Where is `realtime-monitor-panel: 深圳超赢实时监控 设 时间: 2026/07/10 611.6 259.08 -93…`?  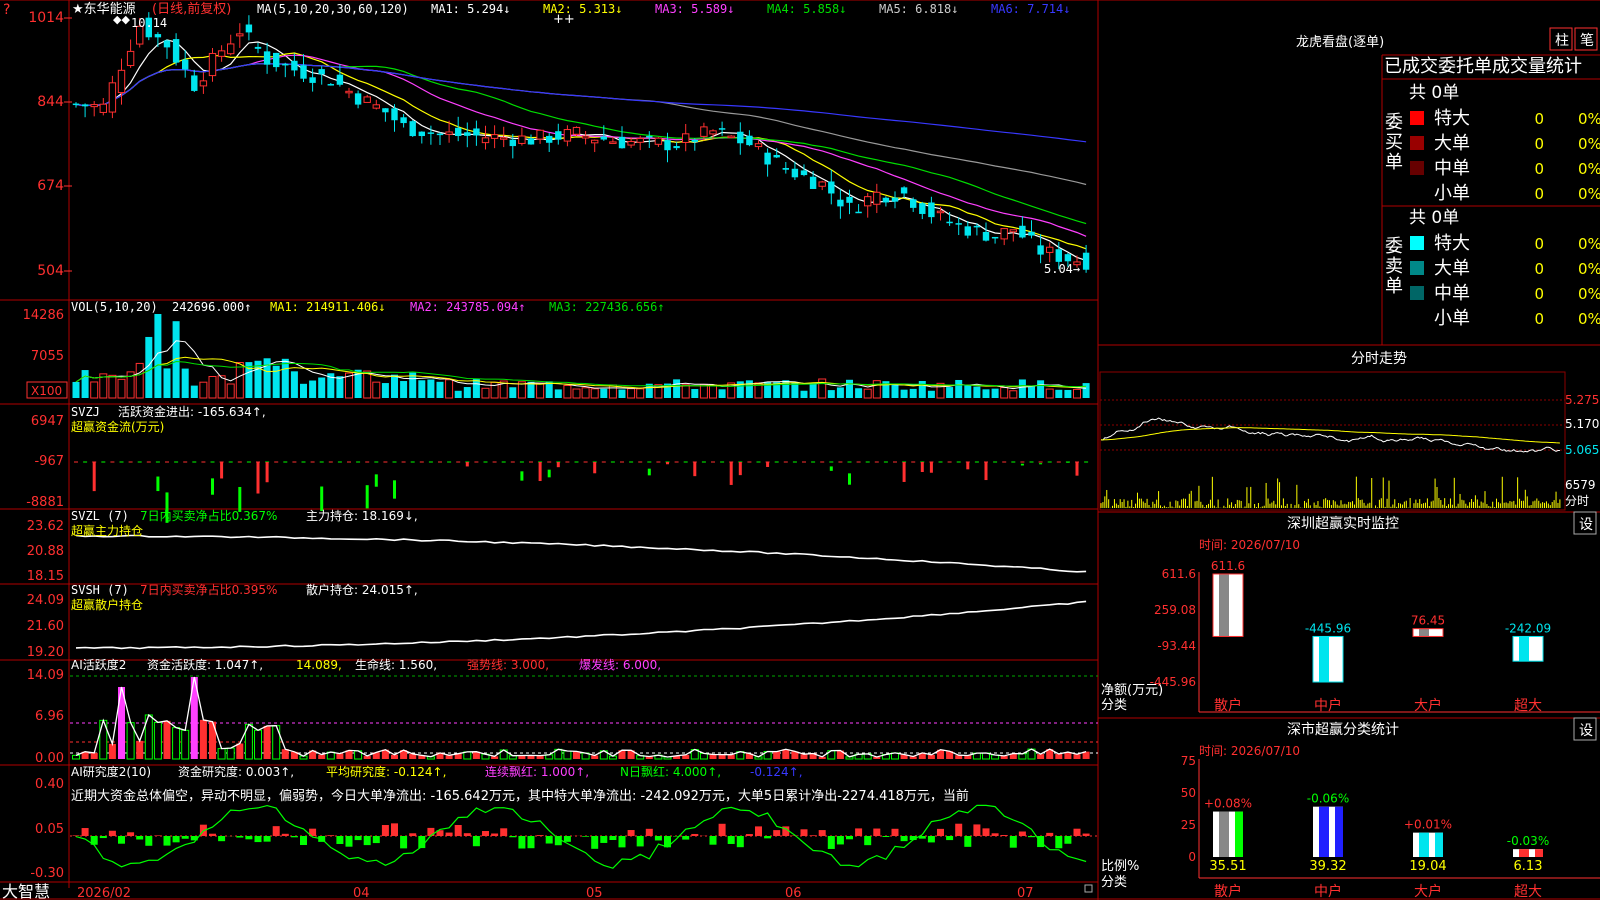
realtime-monitor-panel: 深圳超赢实时监控 设 时间: 2026/07/10 611.6 259.08 -93… is located at coordinates (1350, 612).